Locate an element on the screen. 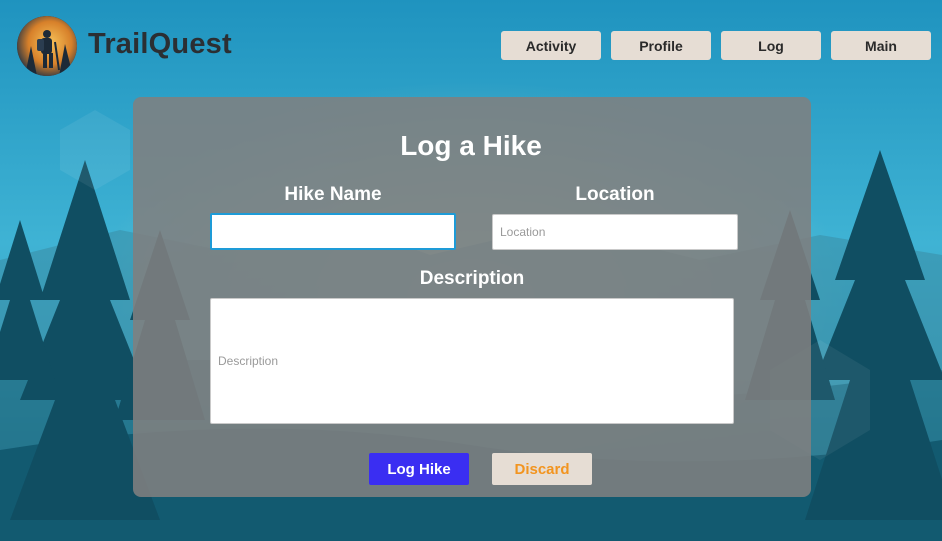  brand-name: TrailQuest is located at coordinates (160, 44).